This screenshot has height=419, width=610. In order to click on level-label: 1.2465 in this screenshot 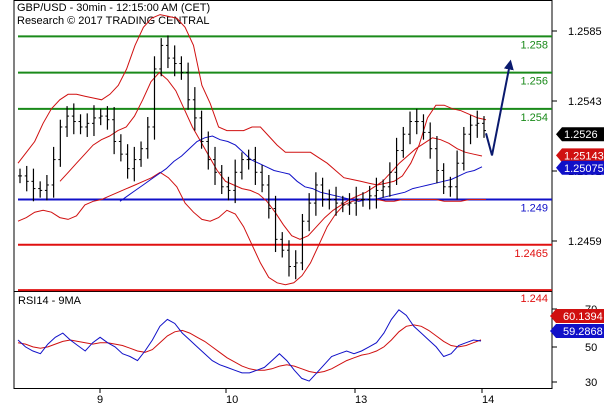, I will do `click(531, 254)`.